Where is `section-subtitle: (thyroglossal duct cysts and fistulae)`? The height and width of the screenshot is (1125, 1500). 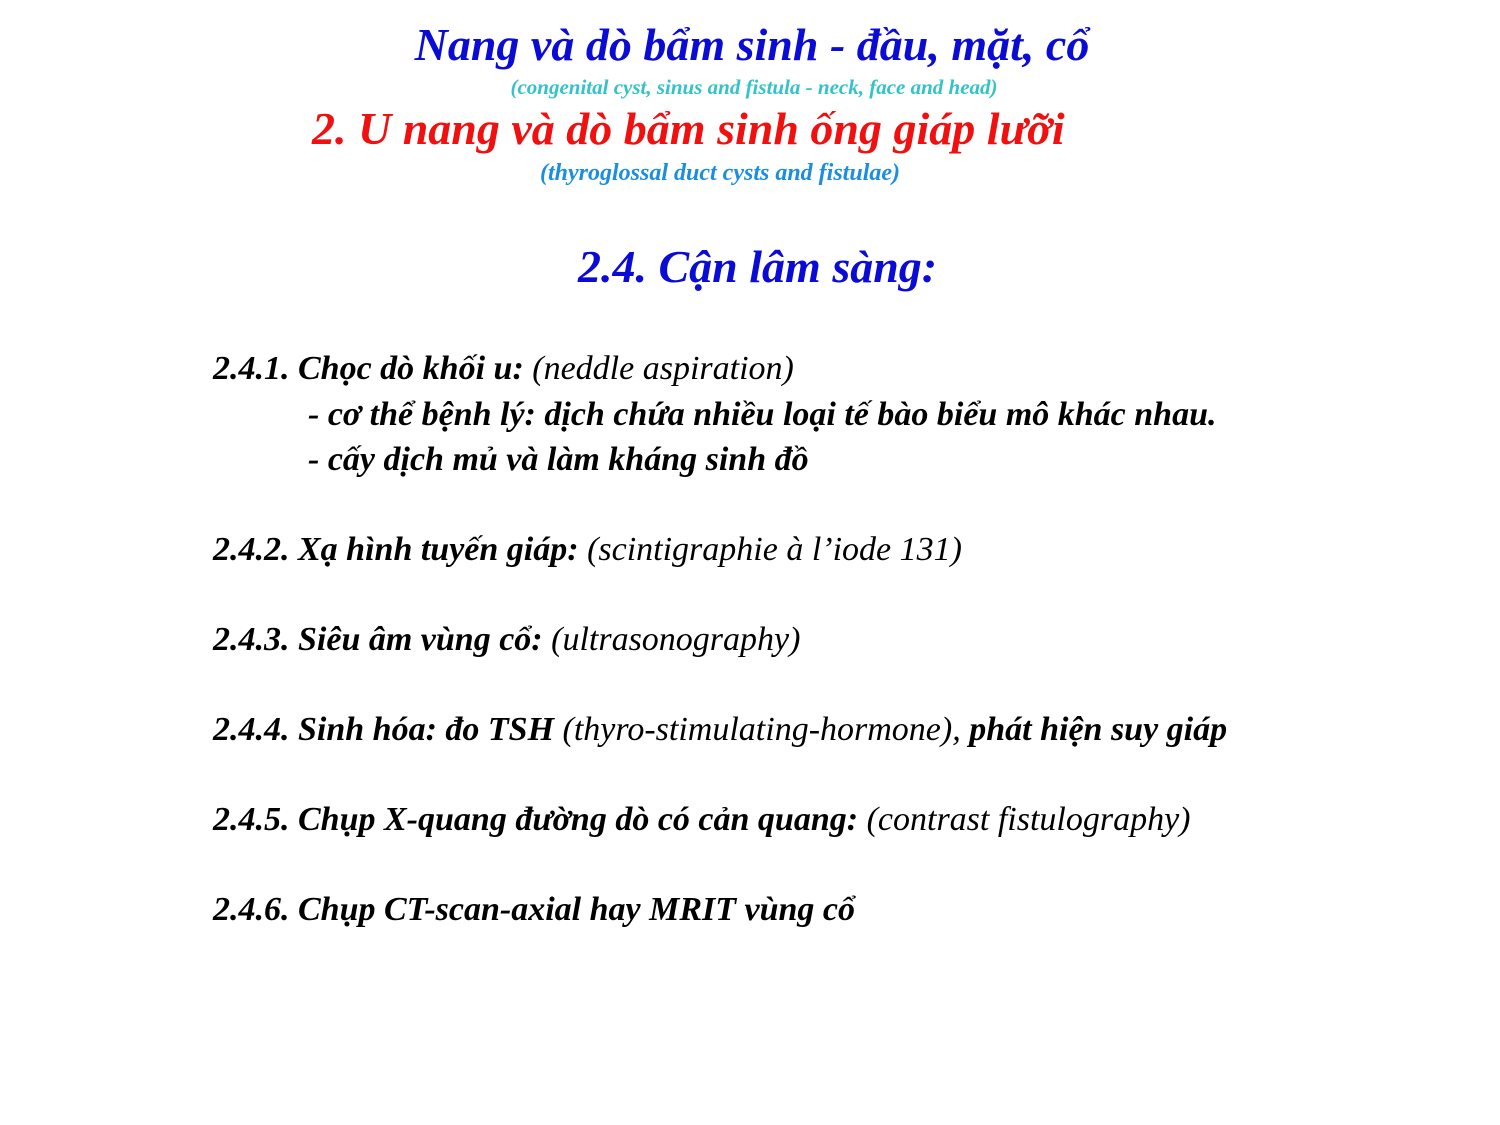 section-subtitle: (thyroglossal duct cysts and fistulae) is located at coordinates (720, 173).